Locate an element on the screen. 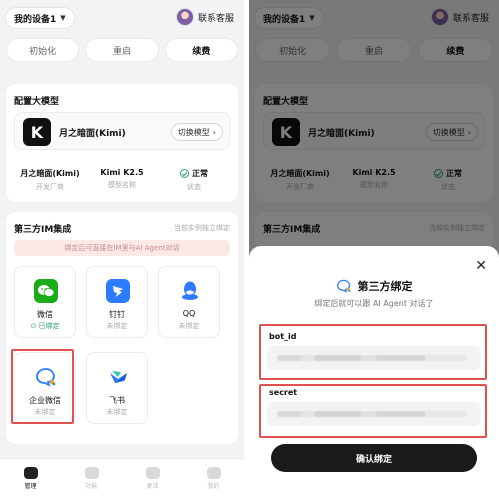  im-tile-status: ⊙ 已绑定 is located at coordinates (45, 326).